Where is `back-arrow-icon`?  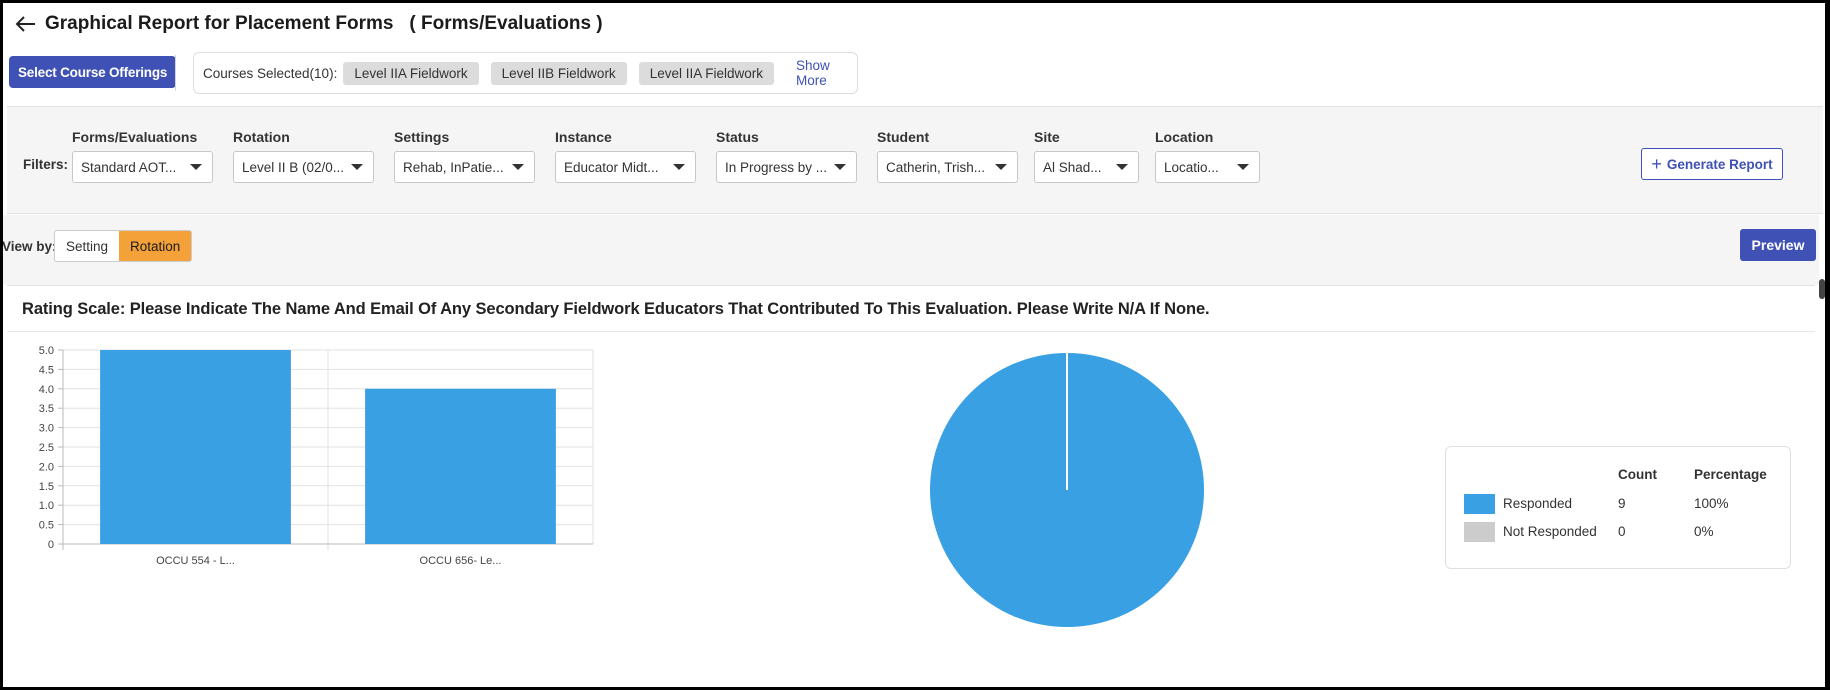 back-arrow-icon is located at coordinates (26, 24).